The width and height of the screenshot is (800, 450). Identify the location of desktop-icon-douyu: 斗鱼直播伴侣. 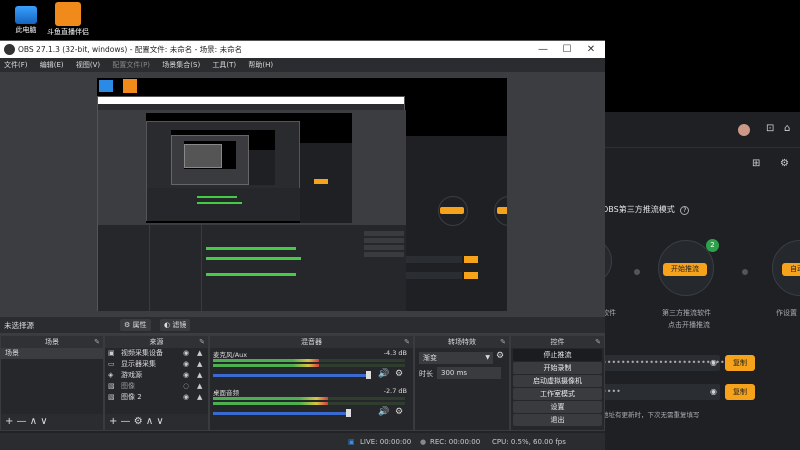
(68, 19).